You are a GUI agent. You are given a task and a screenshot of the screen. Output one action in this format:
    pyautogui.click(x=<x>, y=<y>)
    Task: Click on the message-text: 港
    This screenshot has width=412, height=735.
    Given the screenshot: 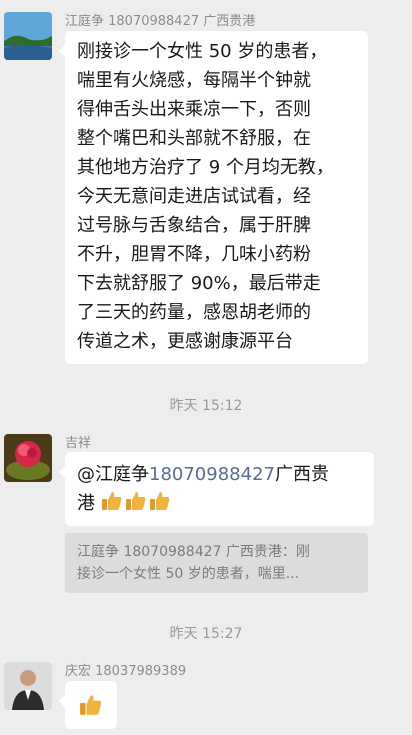 What is the action you would take?
    pyautogui.click(x=86, y=503)
    